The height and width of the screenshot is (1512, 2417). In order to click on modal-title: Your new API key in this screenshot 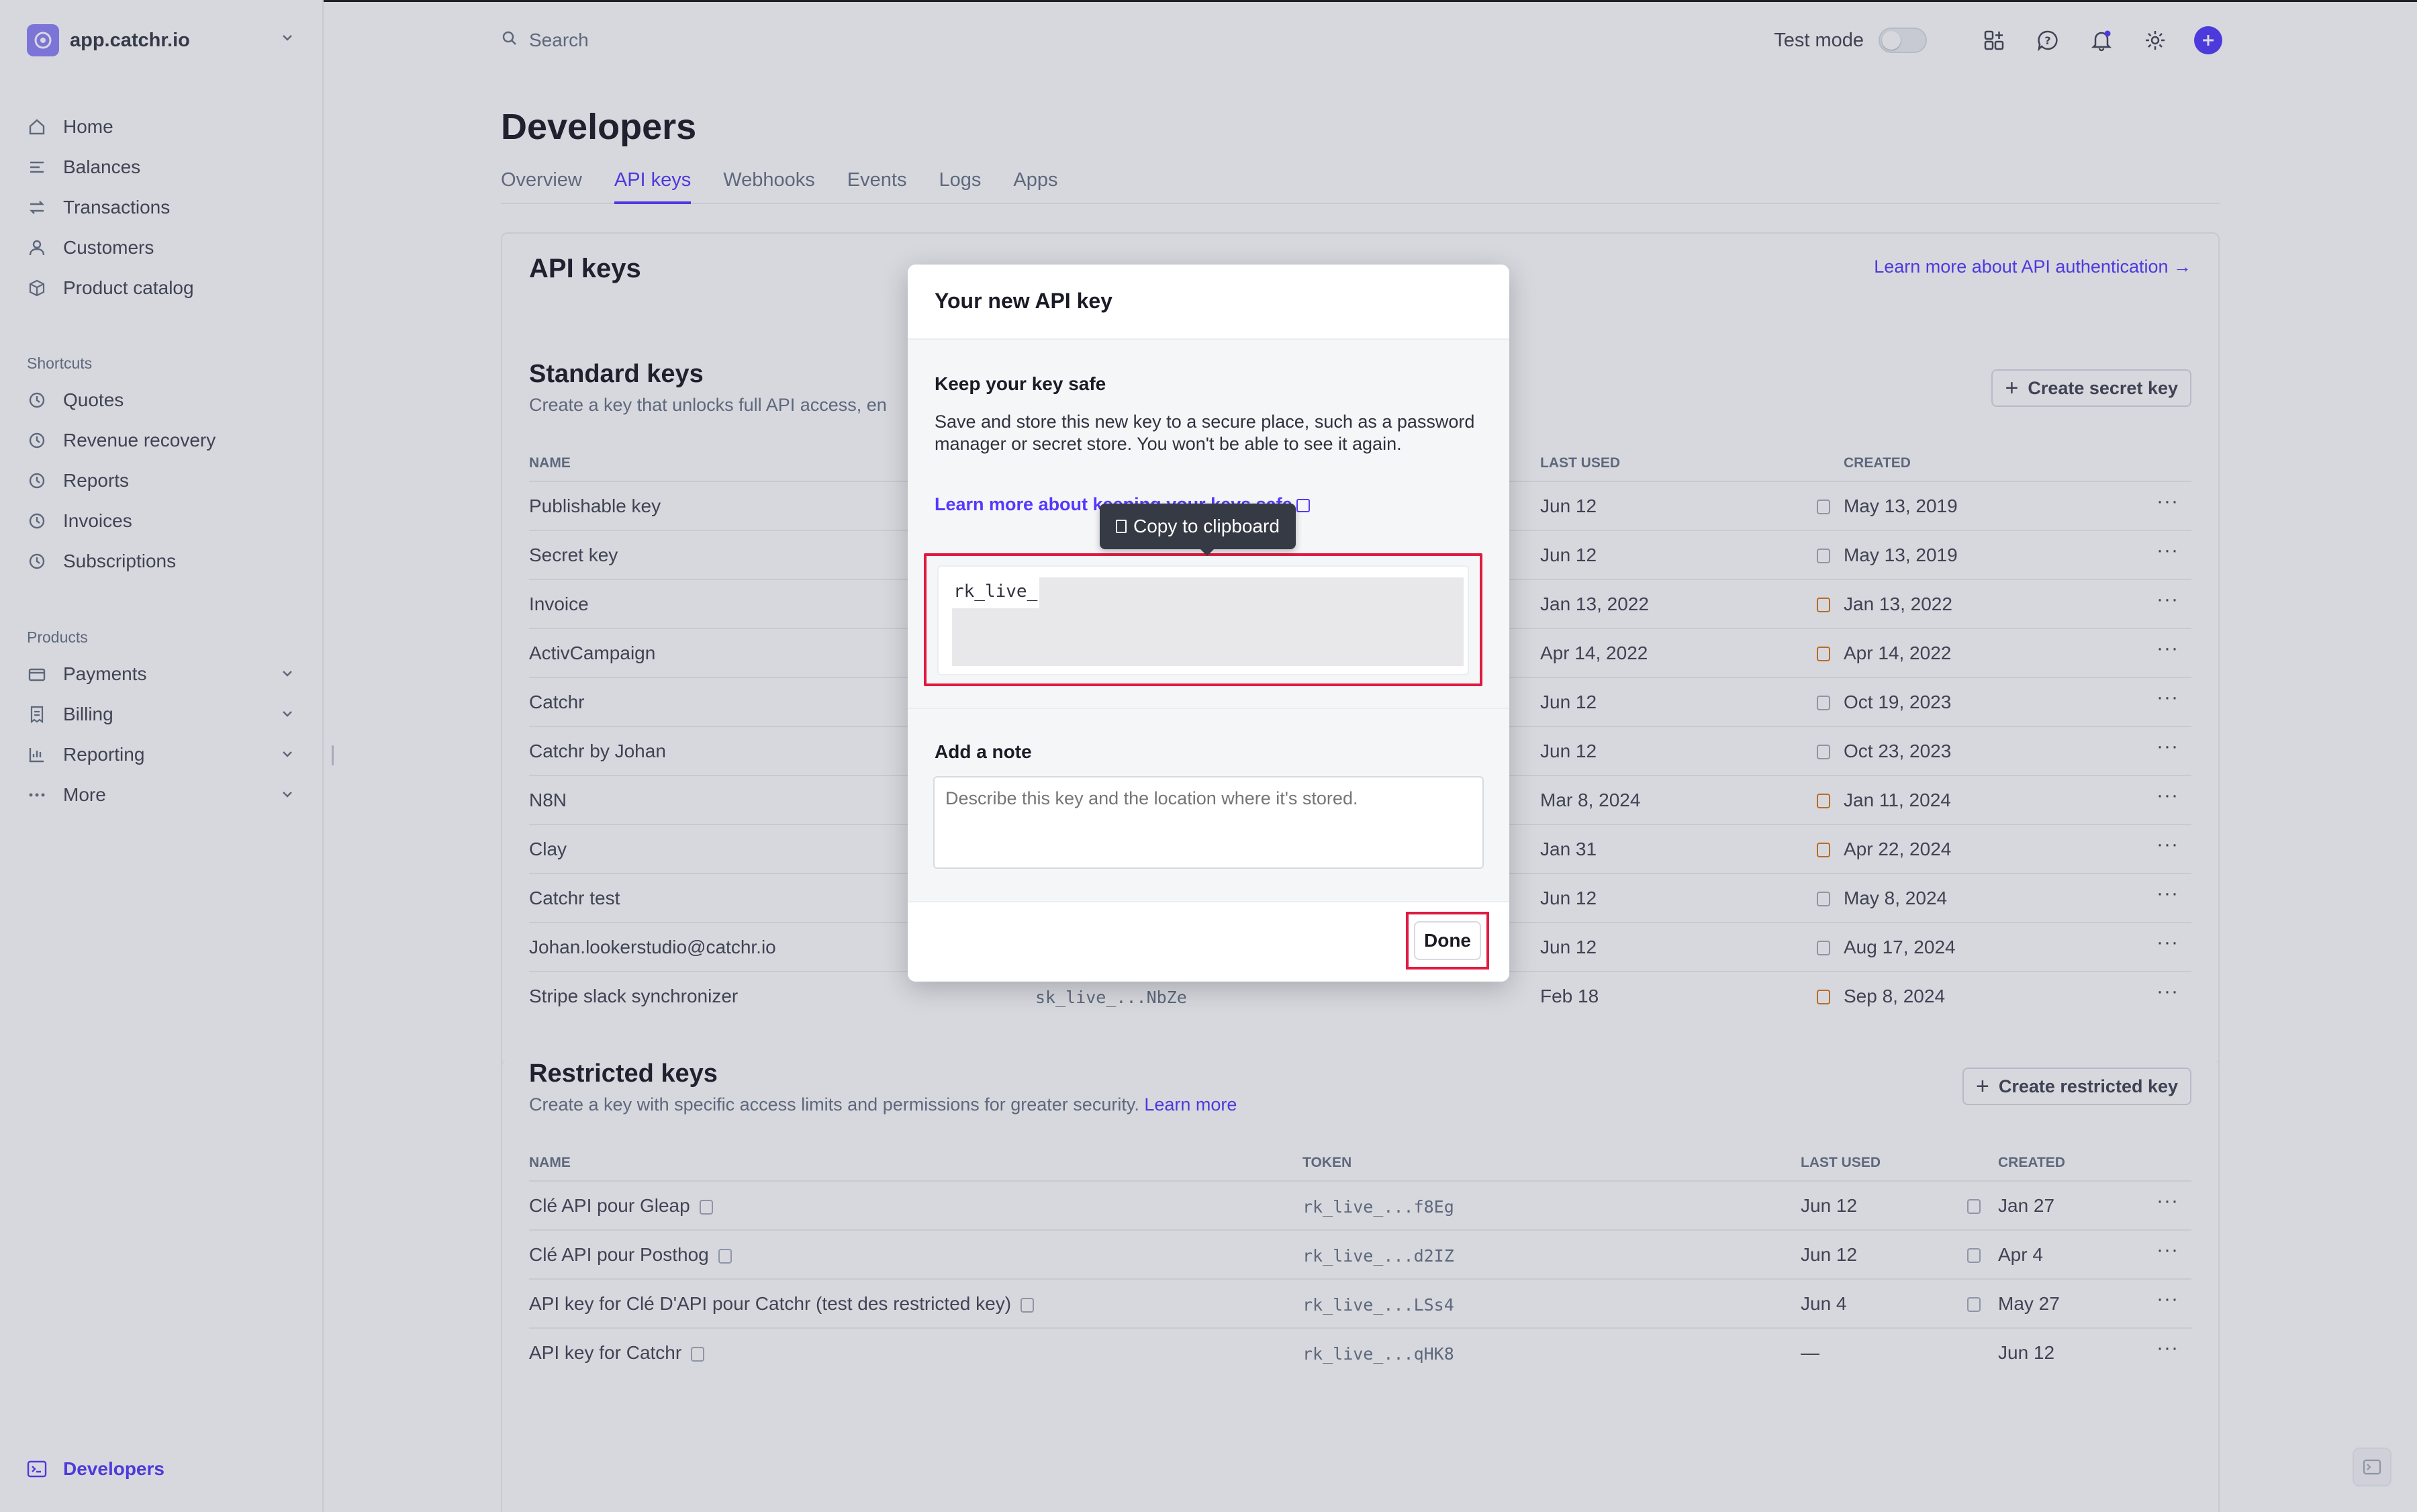, I will do `click(1024, 301)`.